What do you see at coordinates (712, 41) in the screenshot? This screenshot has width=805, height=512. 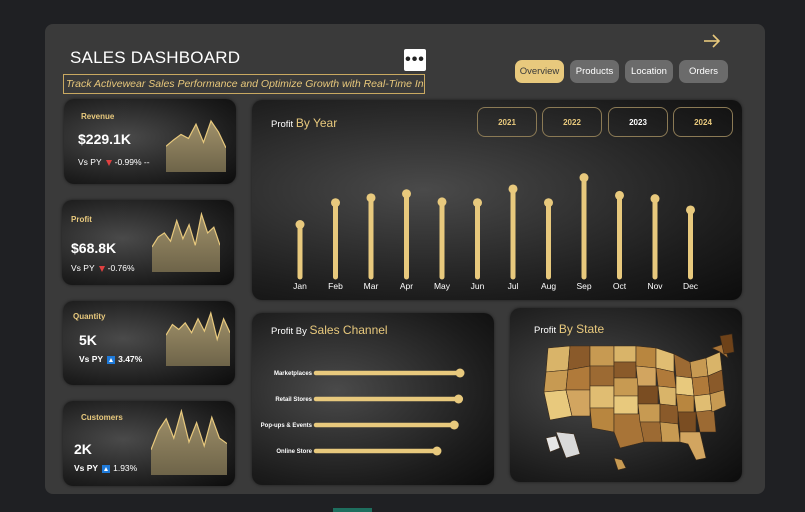 I see `arrow-right-icon` at bounding box center [712, 41].